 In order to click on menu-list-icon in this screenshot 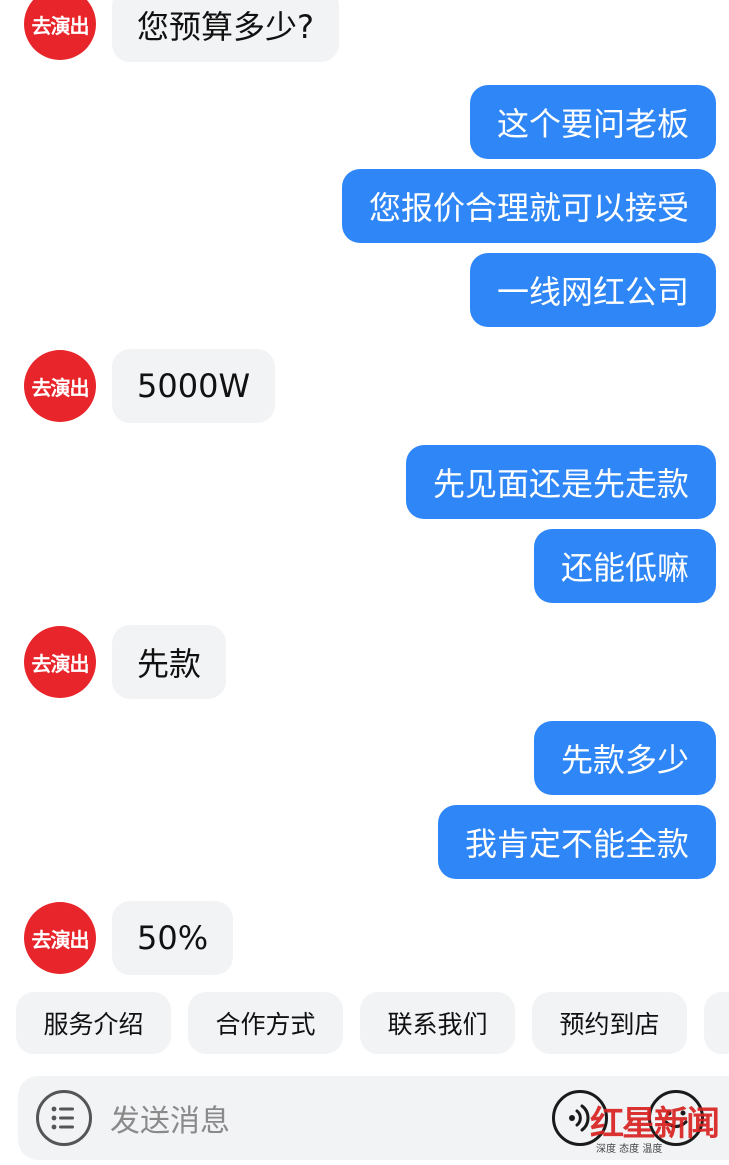, I will do `click(64, 1118)`.